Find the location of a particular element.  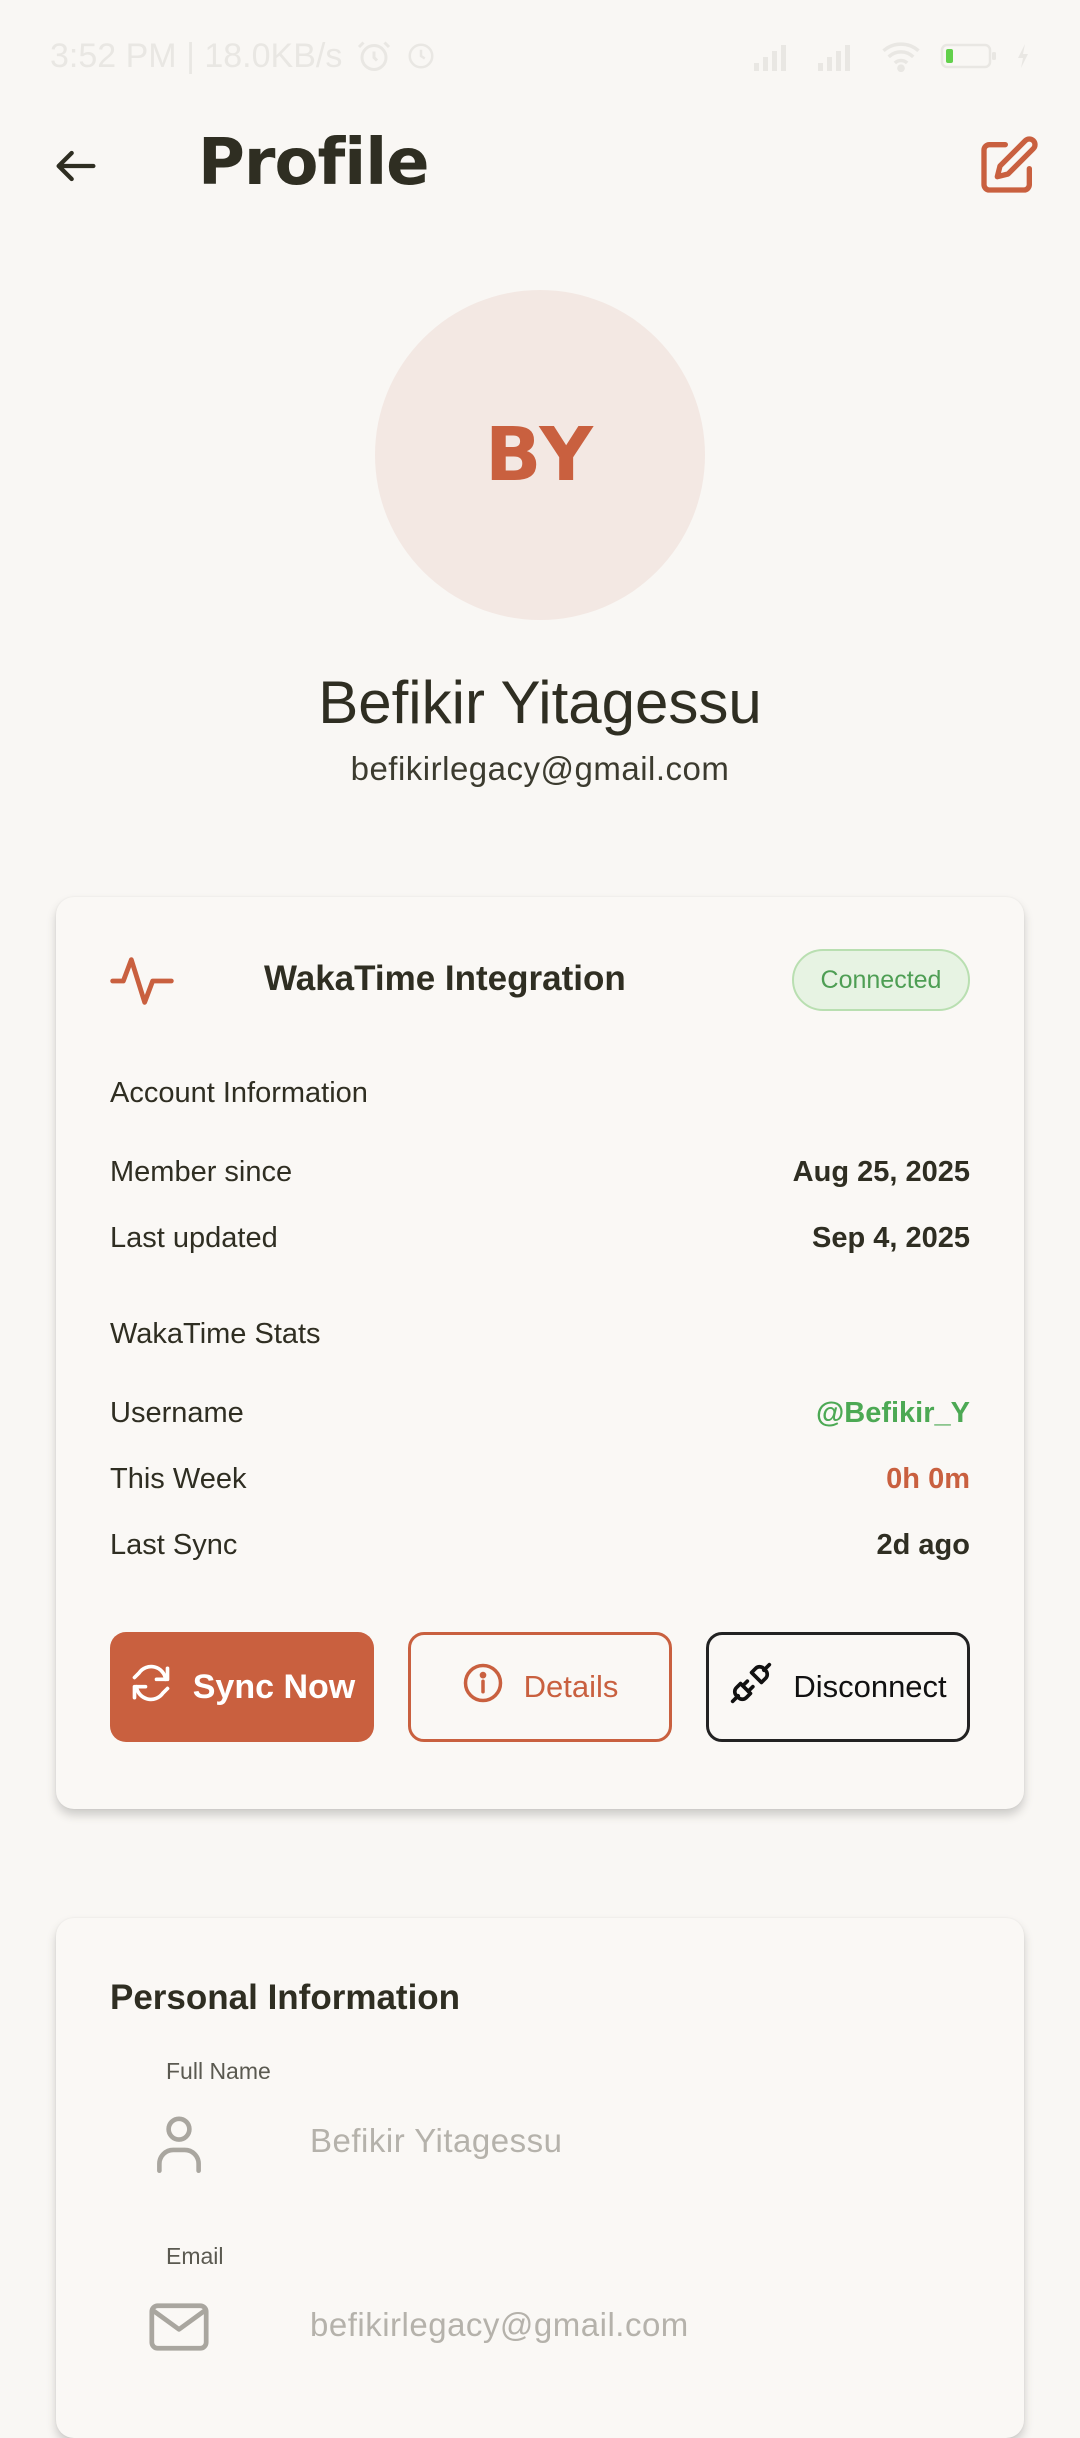

edit-icon is located at coordinates (1008, 168).